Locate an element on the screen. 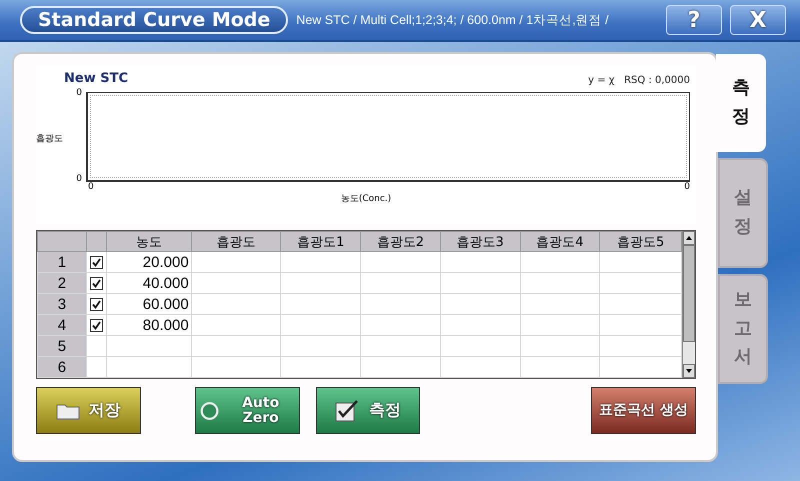 This screenshot has height=481, width=800. side-tab: 설정 is located at coordinates (743, 213).